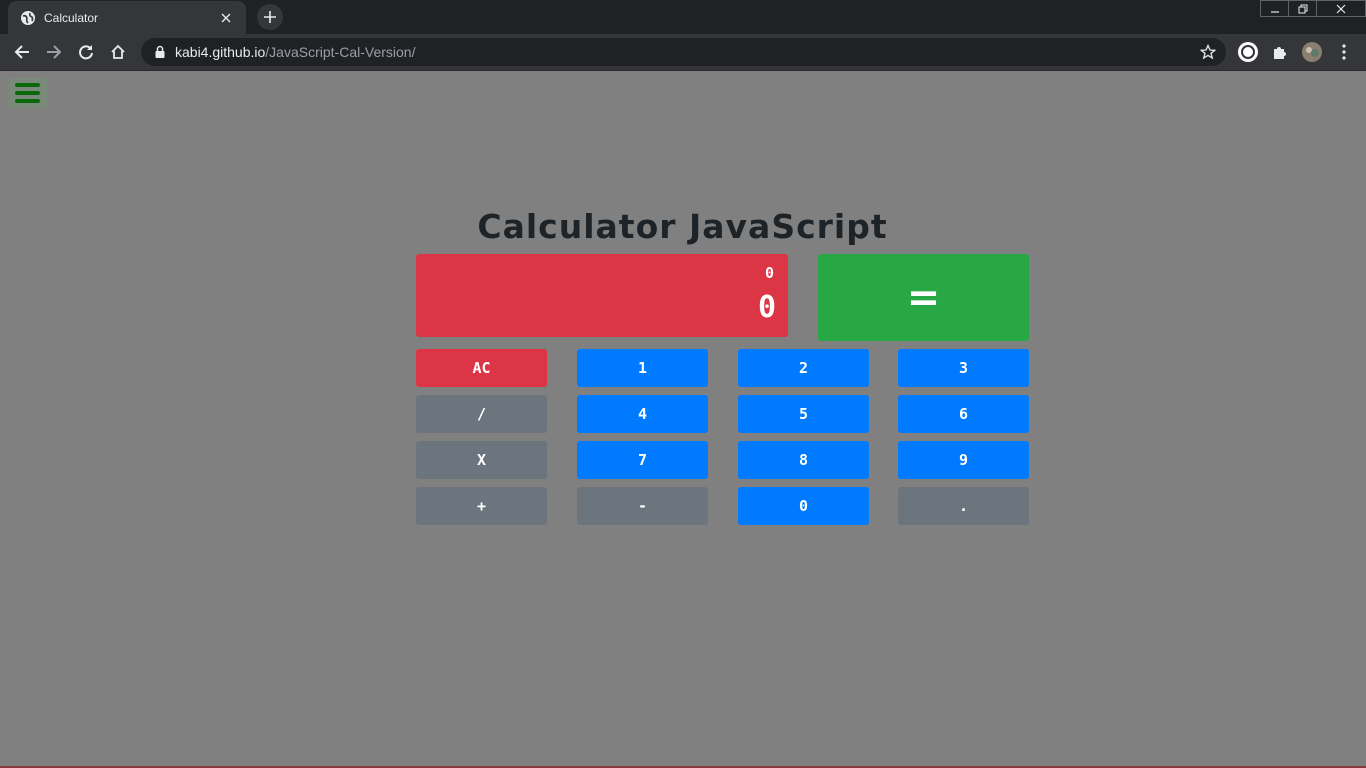 This screenshot has width=1366, height=768. I want to click on address-bar: kabi4.github.io/JavaScript-Cal-Version/, so click(683, 52).